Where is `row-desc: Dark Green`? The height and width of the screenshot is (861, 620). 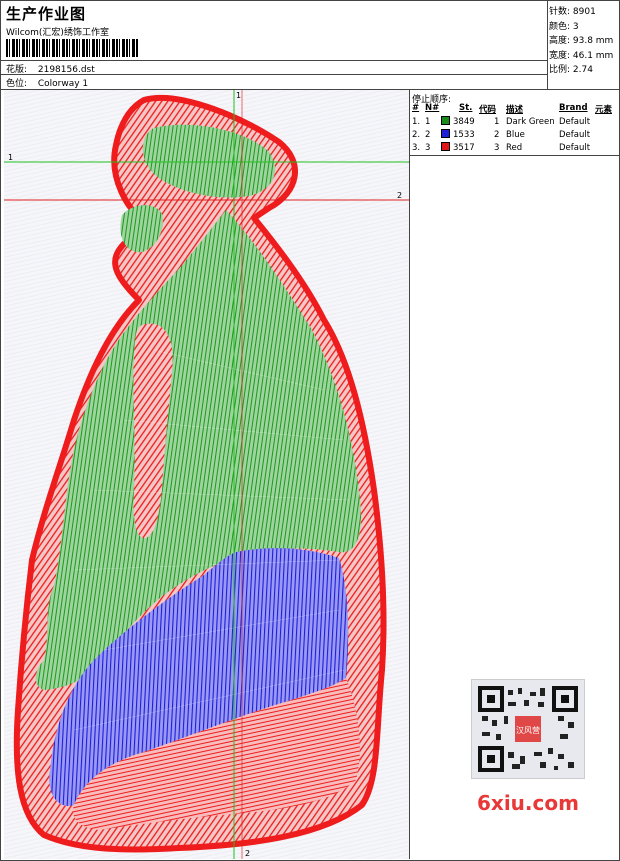
row-desc: Dark Green is located at coordinates (530, 122).